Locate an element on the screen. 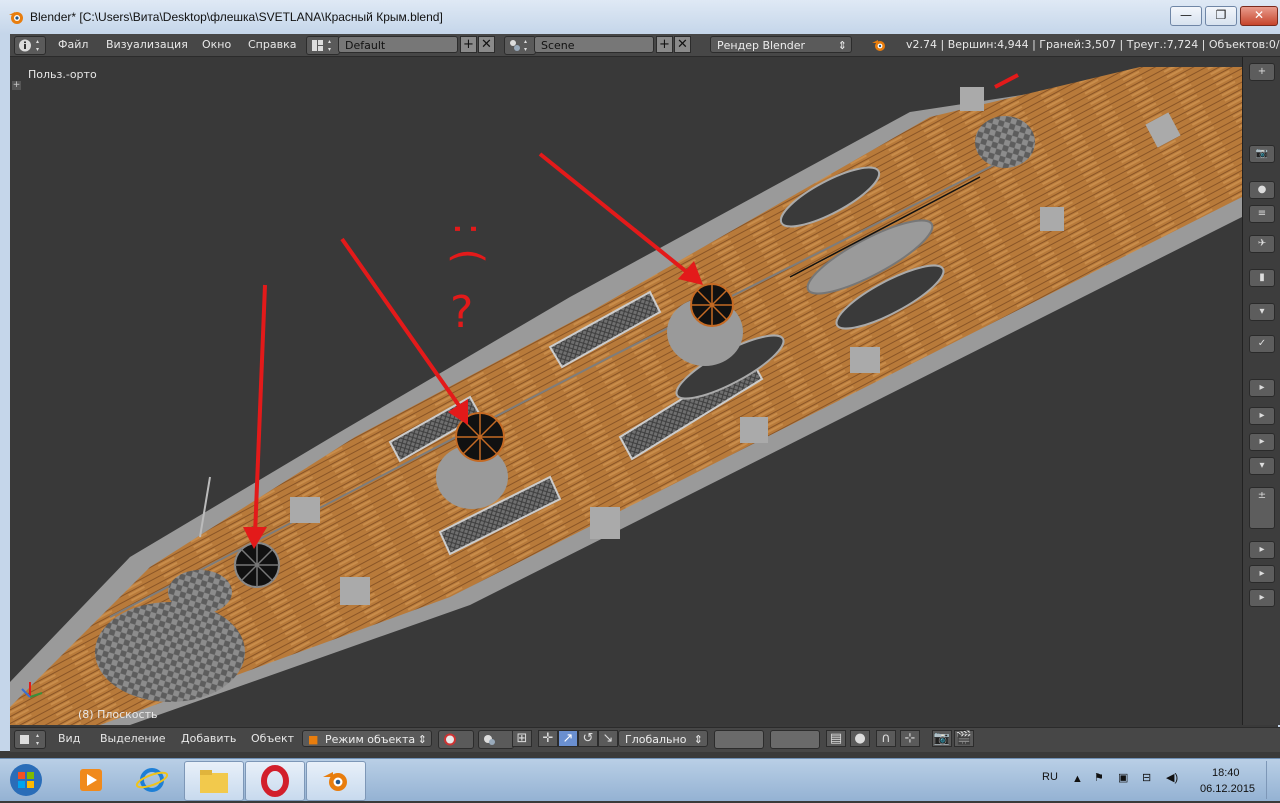  transform-orientation-select: Глобально ⇕ is located at coordinates (663, 738).